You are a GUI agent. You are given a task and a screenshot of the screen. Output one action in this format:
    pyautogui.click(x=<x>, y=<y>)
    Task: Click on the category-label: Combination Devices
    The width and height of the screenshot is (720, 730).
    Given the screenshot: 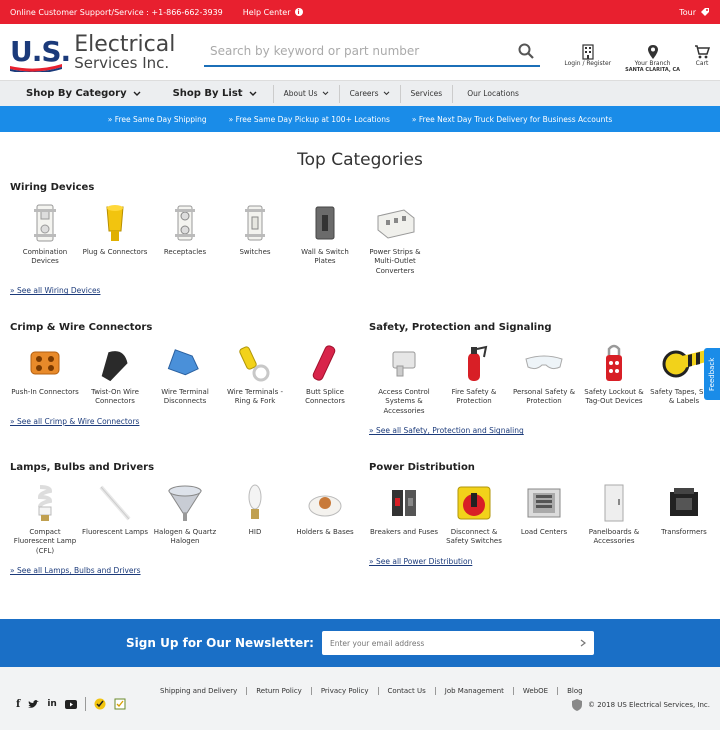 What is the action you would take?
    pyautogui.click(x=45, y=257)
    